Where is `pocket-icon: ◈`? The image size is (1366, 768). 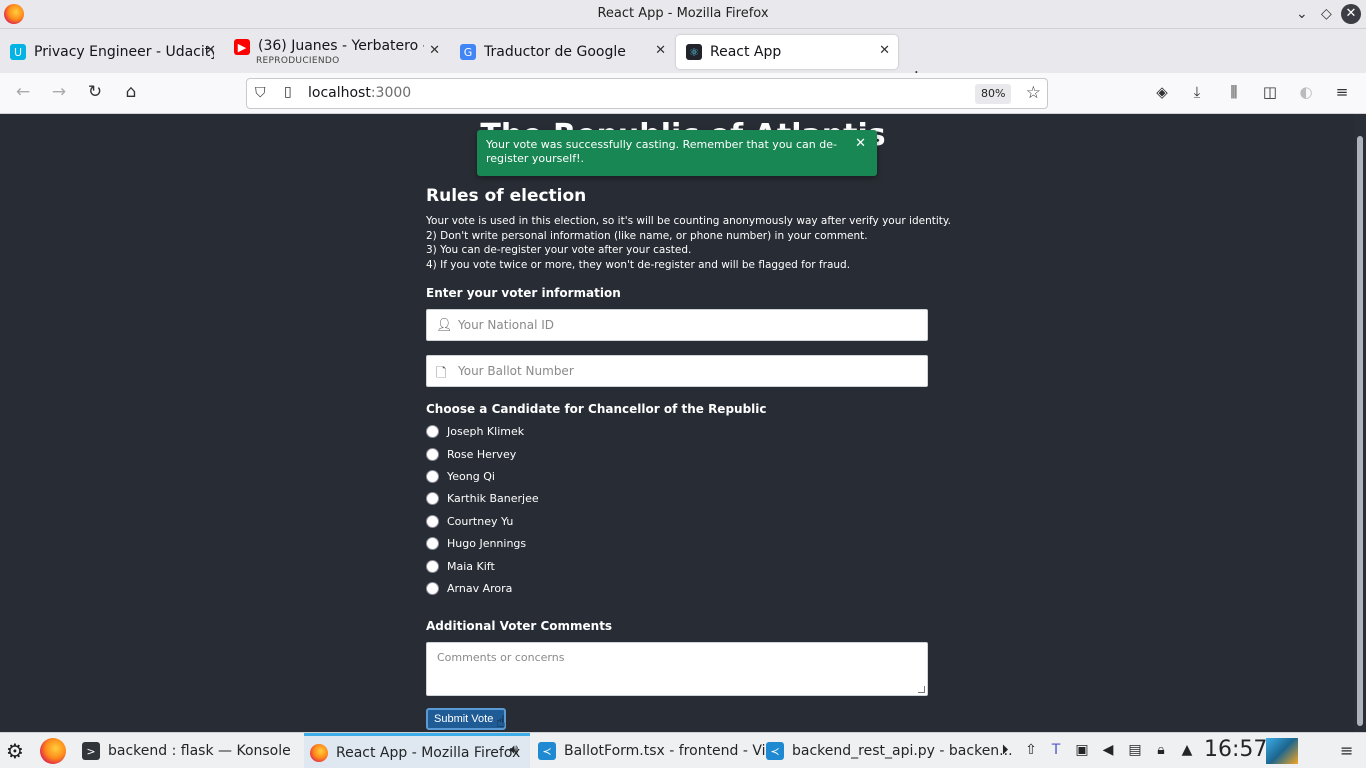 pocket-icon: ◈ is located at coordinates (1162, 92).